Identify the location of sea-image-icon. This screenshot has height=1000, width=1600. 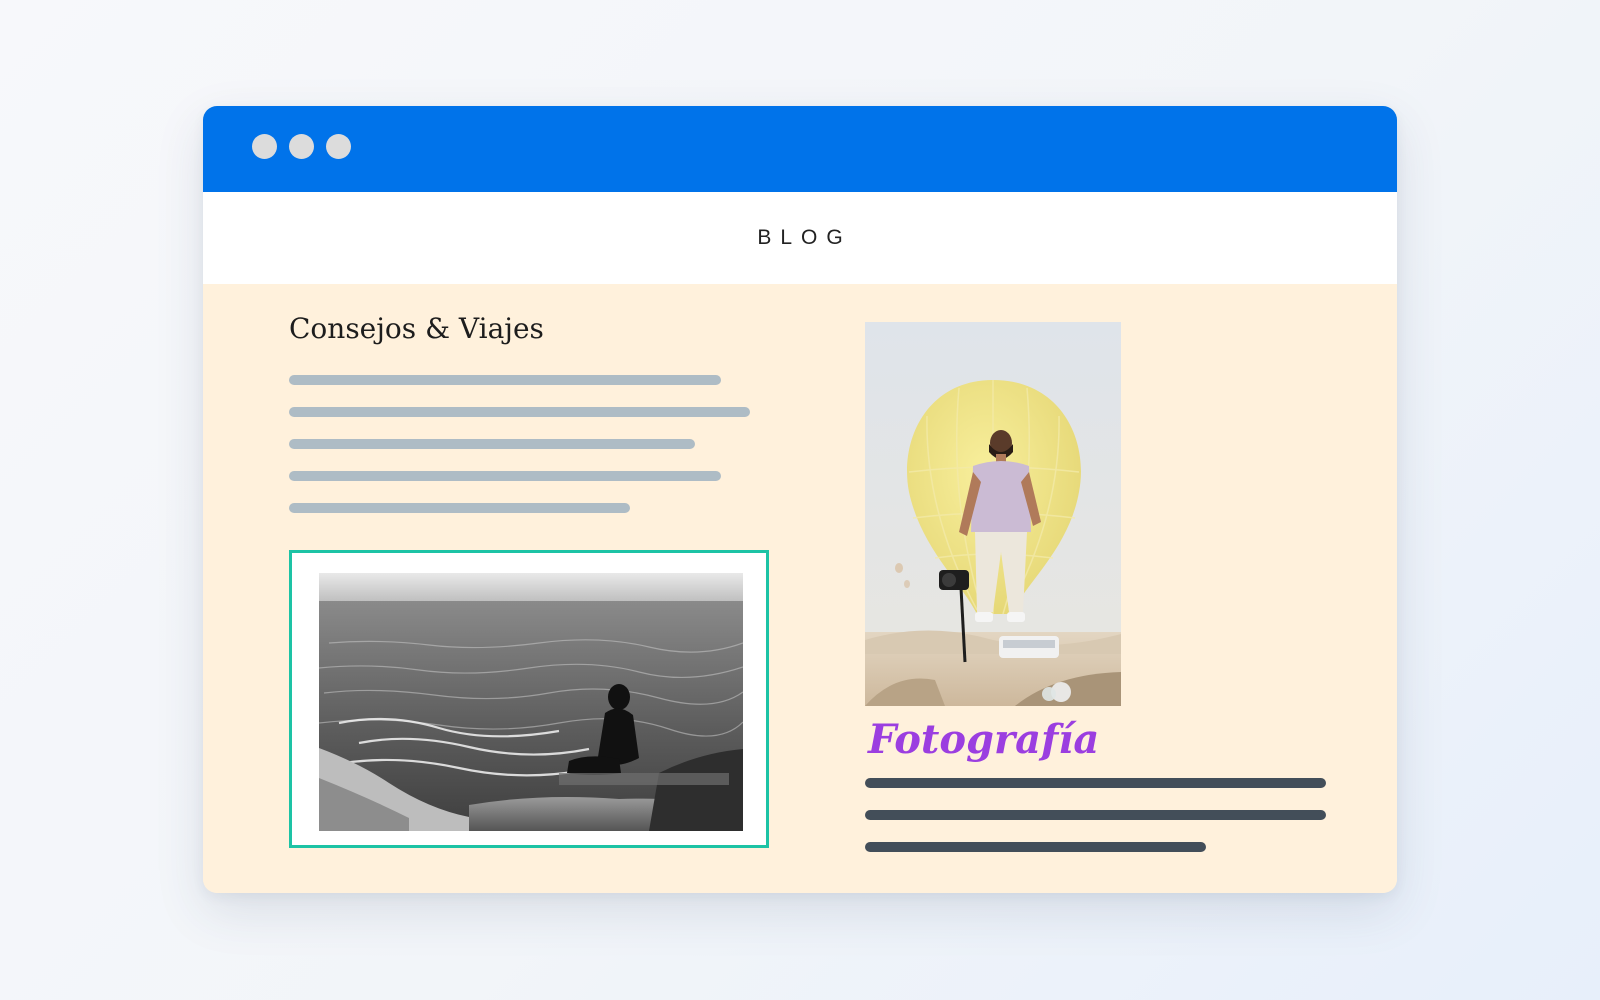
(531, 702).